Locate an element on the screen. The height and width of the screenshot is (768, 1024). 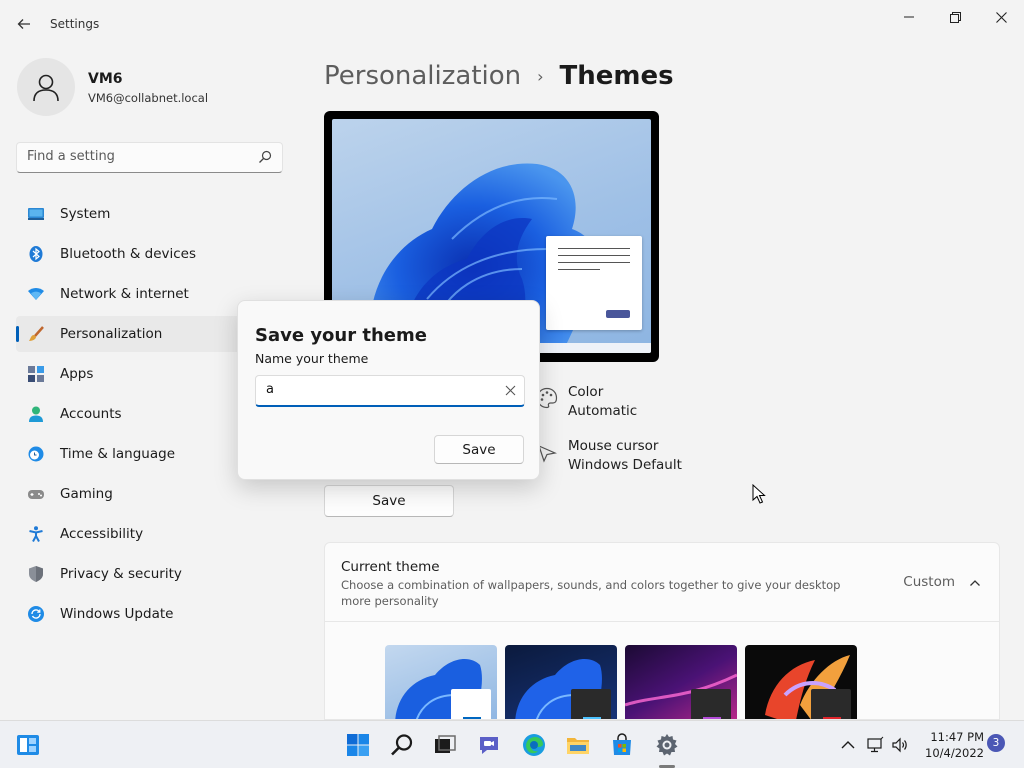
clock: 11:47 PM 10/4/2022 is located at coordinates (948, 745).